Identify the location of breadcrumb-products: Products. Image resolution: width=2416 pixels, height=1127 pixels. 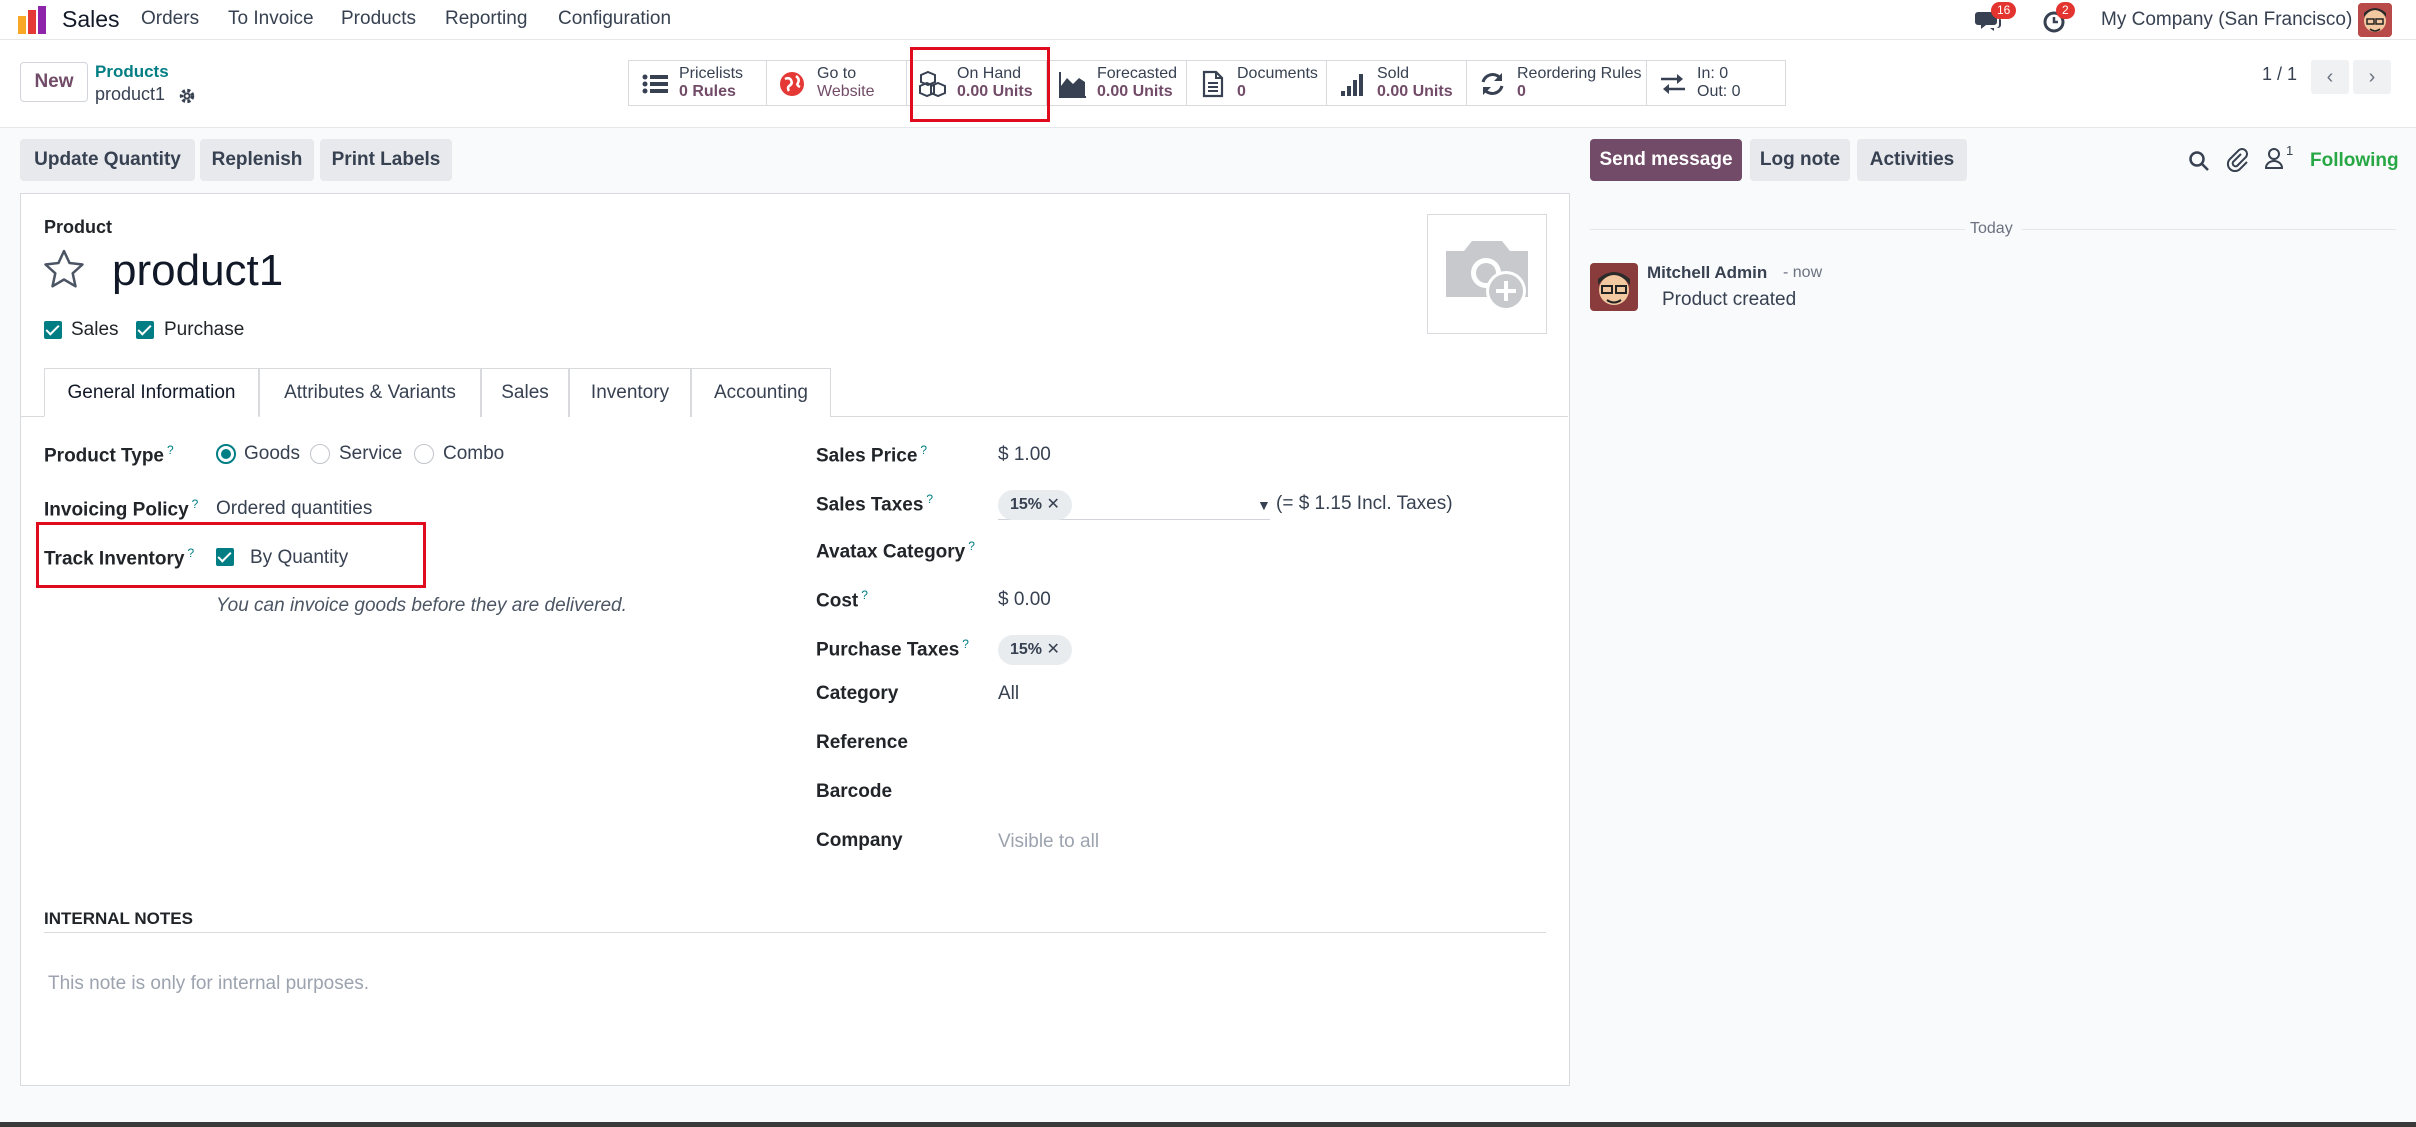
(132, 72).